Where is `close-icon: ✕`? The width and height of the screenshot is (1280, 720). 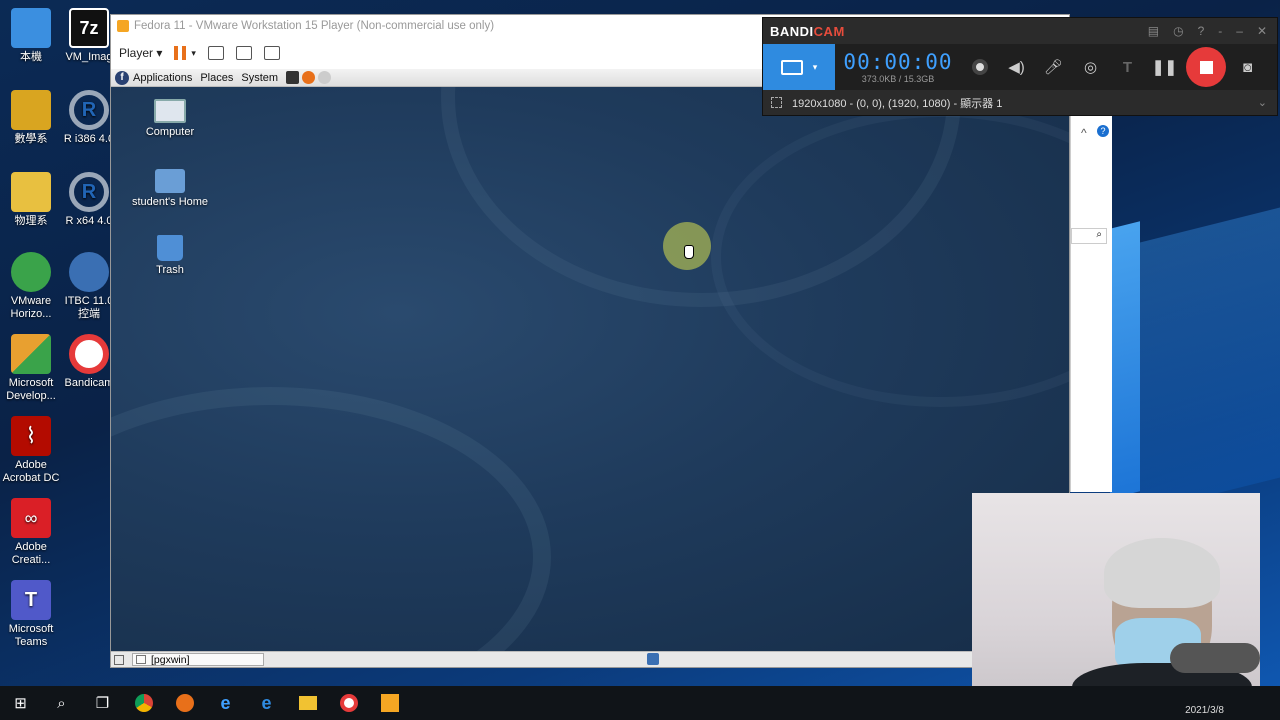 close-icon: ✕ is located at coordinates (1262, 31).